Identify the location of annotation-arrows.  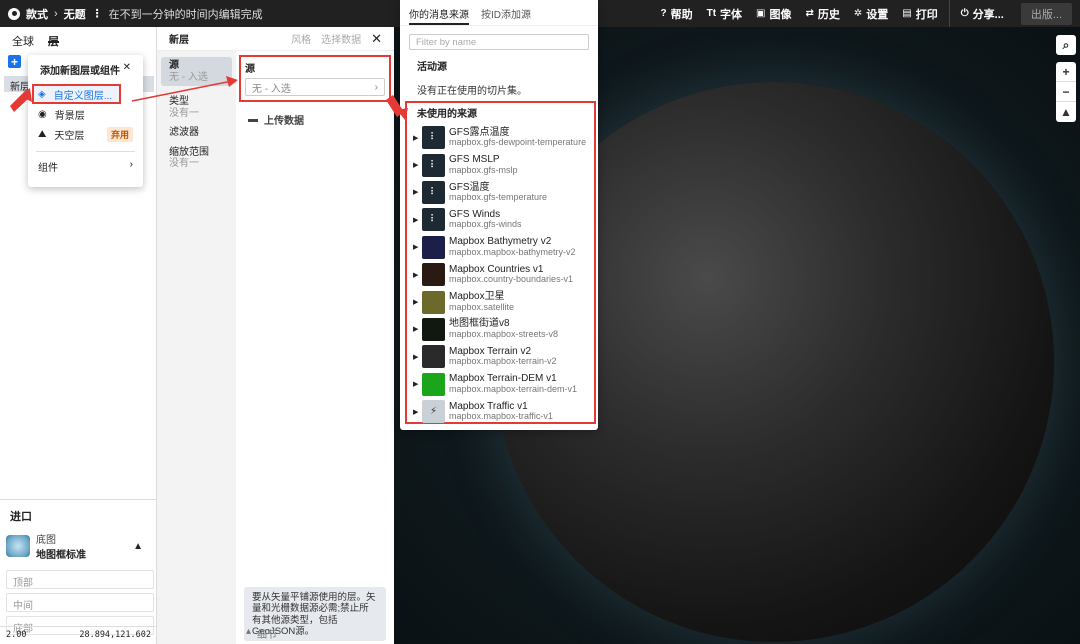
(209, 98).